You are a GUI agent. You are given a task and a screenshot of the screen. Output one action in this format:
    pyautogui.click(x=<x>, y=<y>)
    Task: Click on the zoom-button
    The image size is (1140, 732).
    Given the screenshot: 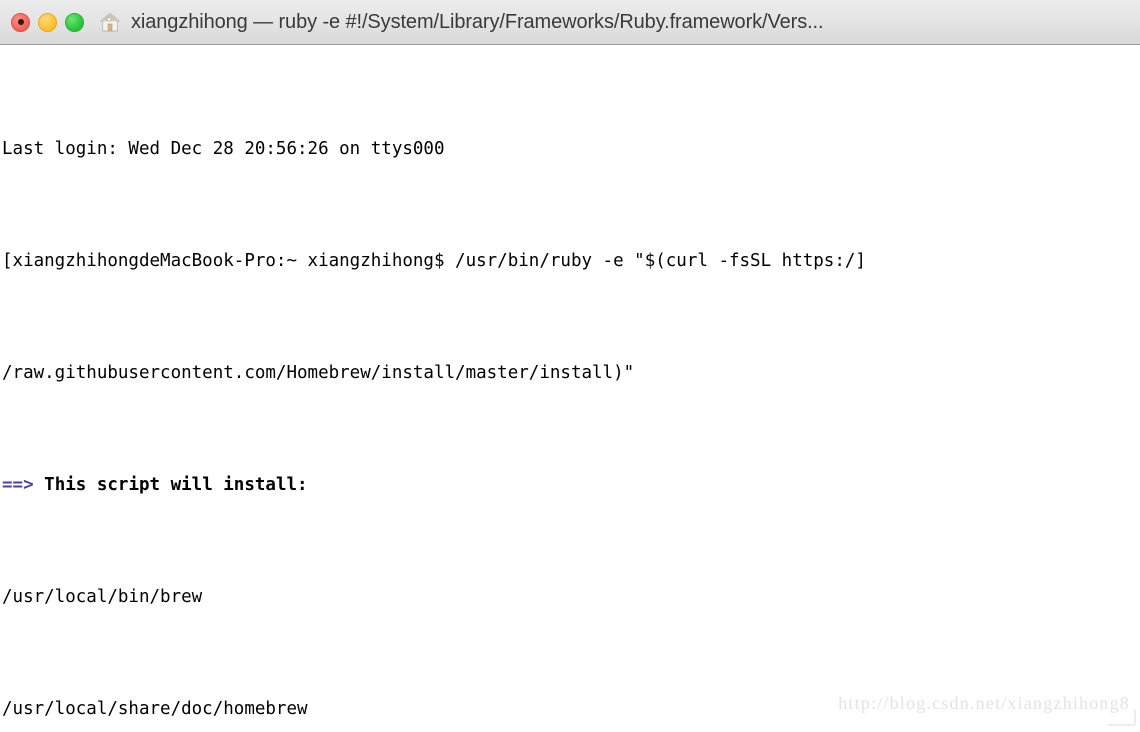 What is the action you would take?
    pyautogui.click(x=74, y=22)
    